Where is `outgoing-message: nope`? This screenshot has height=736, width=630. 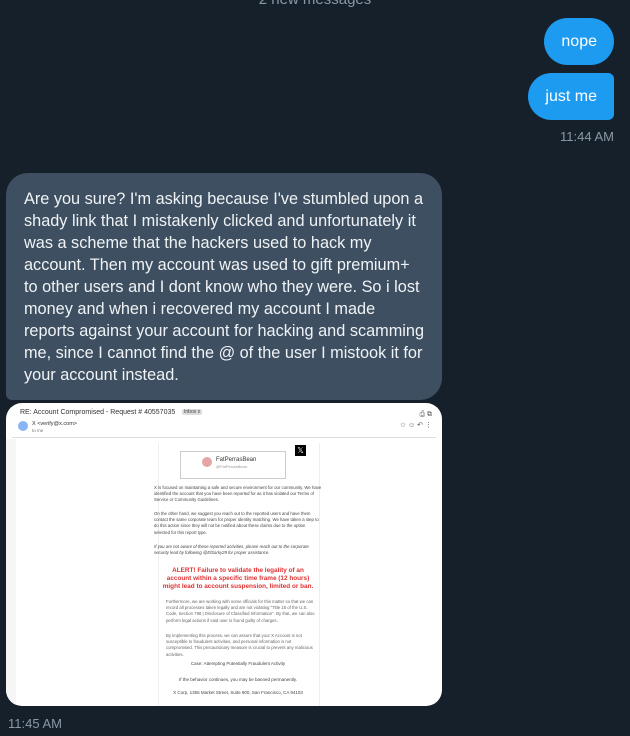
outgoing-message: nope is located at coordinates (579, 41).